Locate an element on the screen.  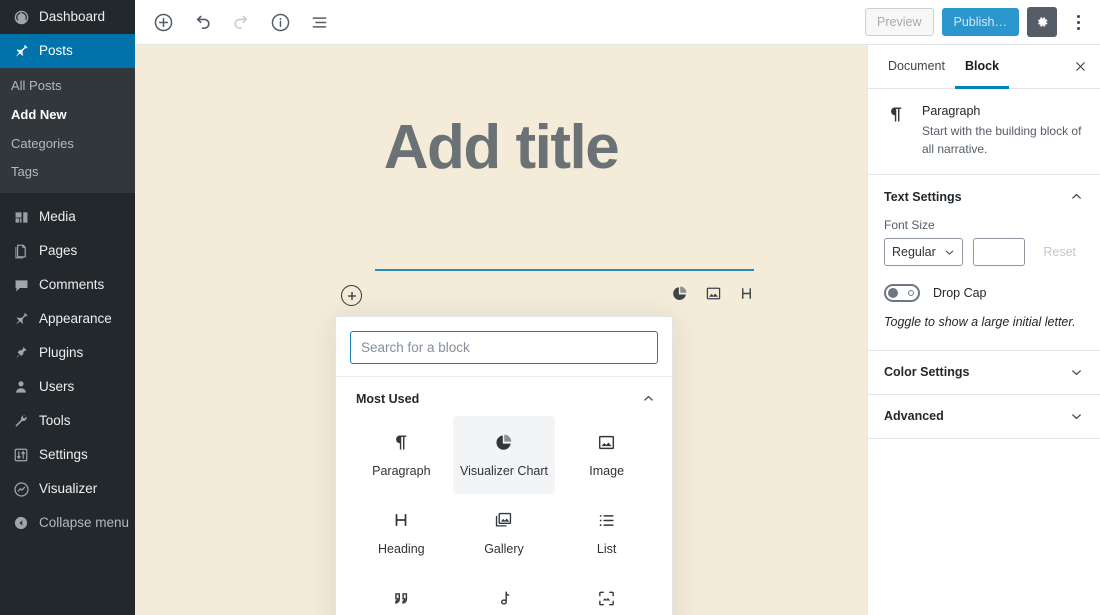
drop-cap-label: Drop Cap is located at coordinates (960, 293).